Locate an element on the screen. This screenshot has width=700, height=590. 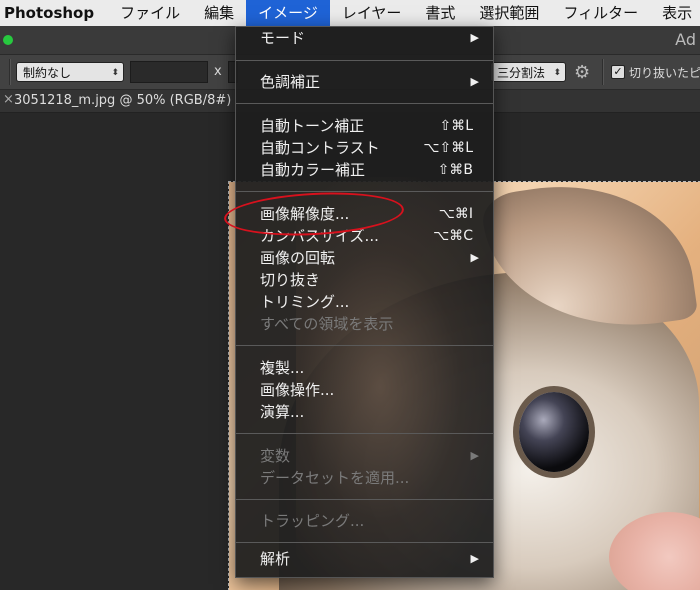
menu-item-label: 自動コントラスト is located at coordinates (320, 148).